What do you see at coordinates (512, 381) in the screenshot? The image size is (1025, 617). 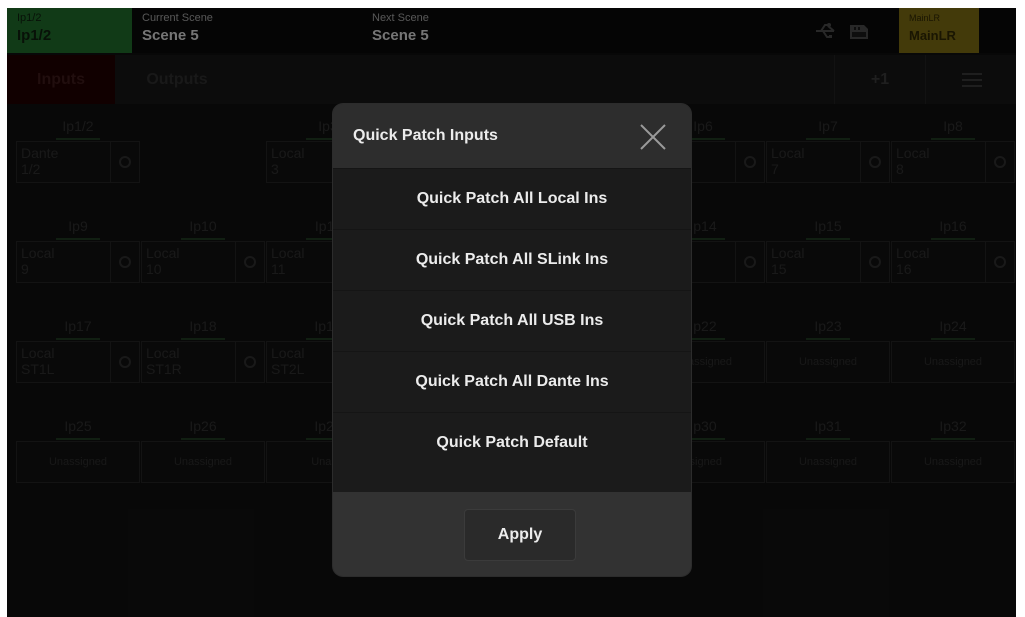 I see `quick-patch-dante-button: Quick Patch All Dante Ins` at bounding box center [512, 381].